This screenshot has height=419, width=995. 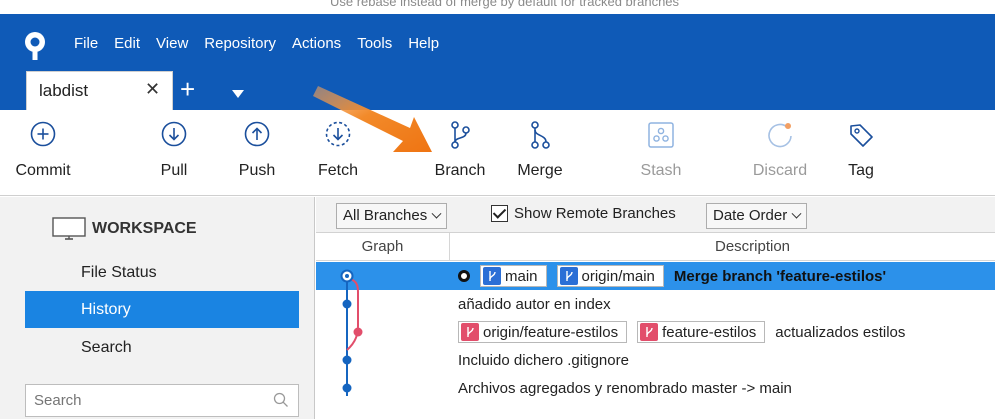 What do you see at coordinates (595, 213) in the screenshot?
I see `show-remote-branches-label: Show Remote Branches` at bounding box center [595, 213].